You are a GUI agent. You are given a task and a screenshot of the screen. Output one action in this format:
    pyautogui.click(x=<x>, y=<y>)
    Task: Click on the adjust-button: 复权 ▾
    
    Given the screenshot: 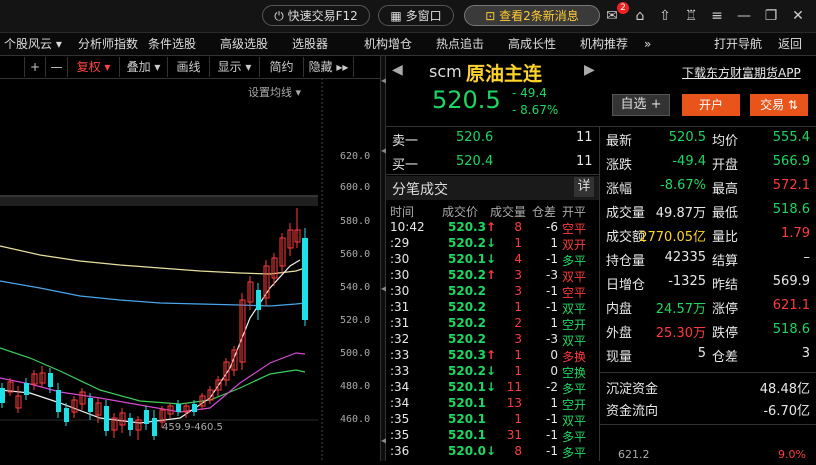 What is the action you would take?
    pyautogui.click(x=94, y=67)
    